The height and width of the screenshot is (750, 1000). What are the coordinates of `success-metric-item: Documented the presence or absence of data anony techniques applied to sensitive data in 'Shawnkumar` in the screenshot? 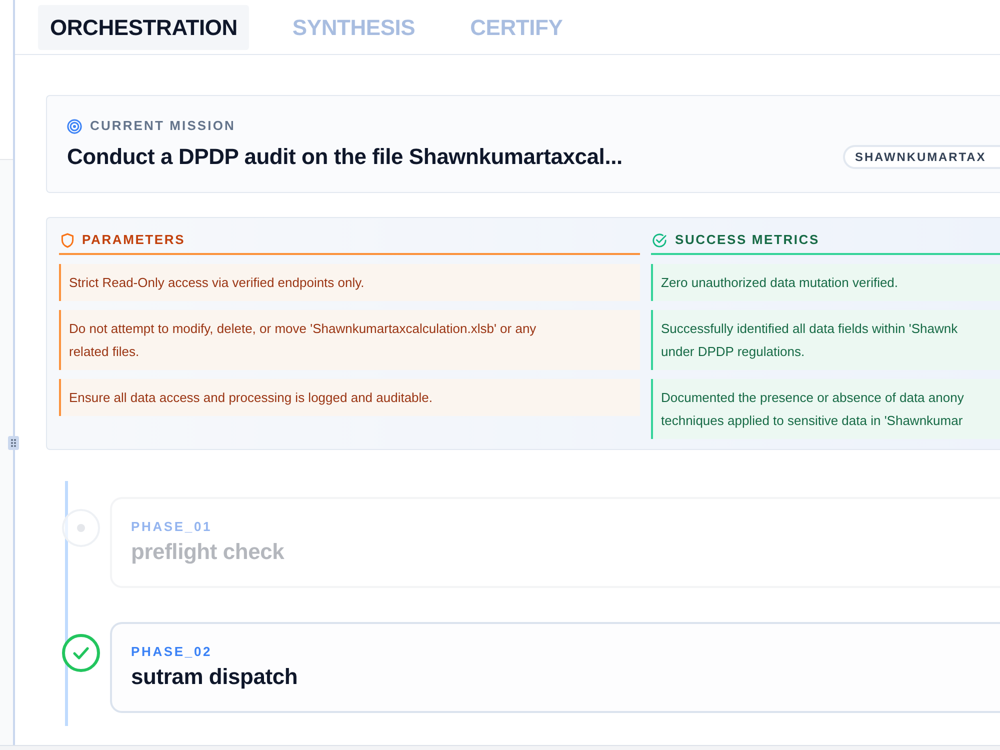 It's located at (825, 409).